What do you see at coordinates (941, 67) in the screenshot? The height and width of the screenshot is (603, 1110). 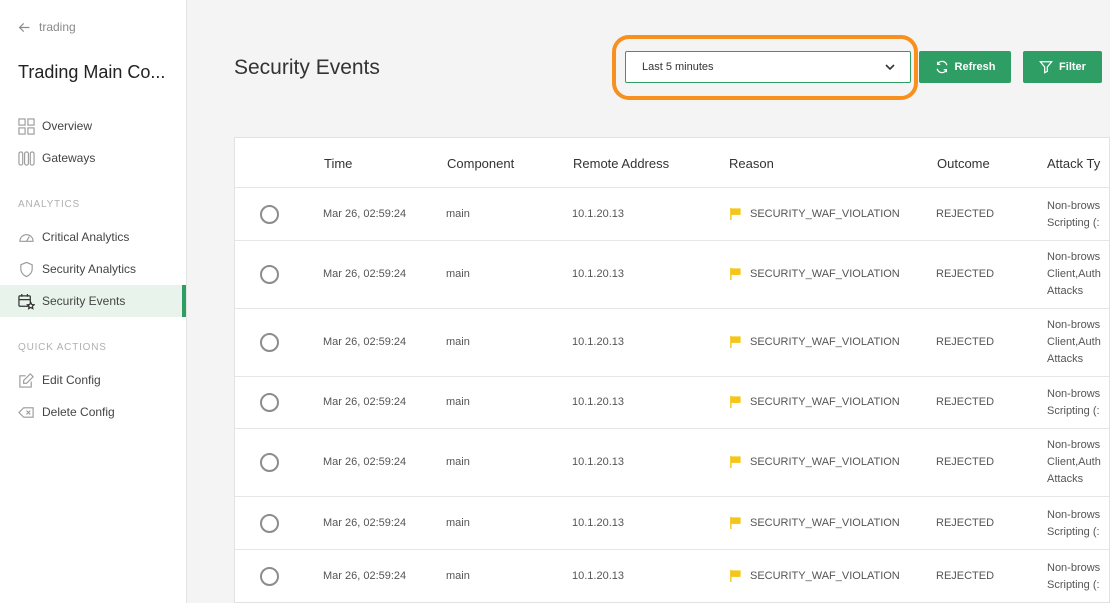 I see `refresh-icon` at bounding box center [941, 67].